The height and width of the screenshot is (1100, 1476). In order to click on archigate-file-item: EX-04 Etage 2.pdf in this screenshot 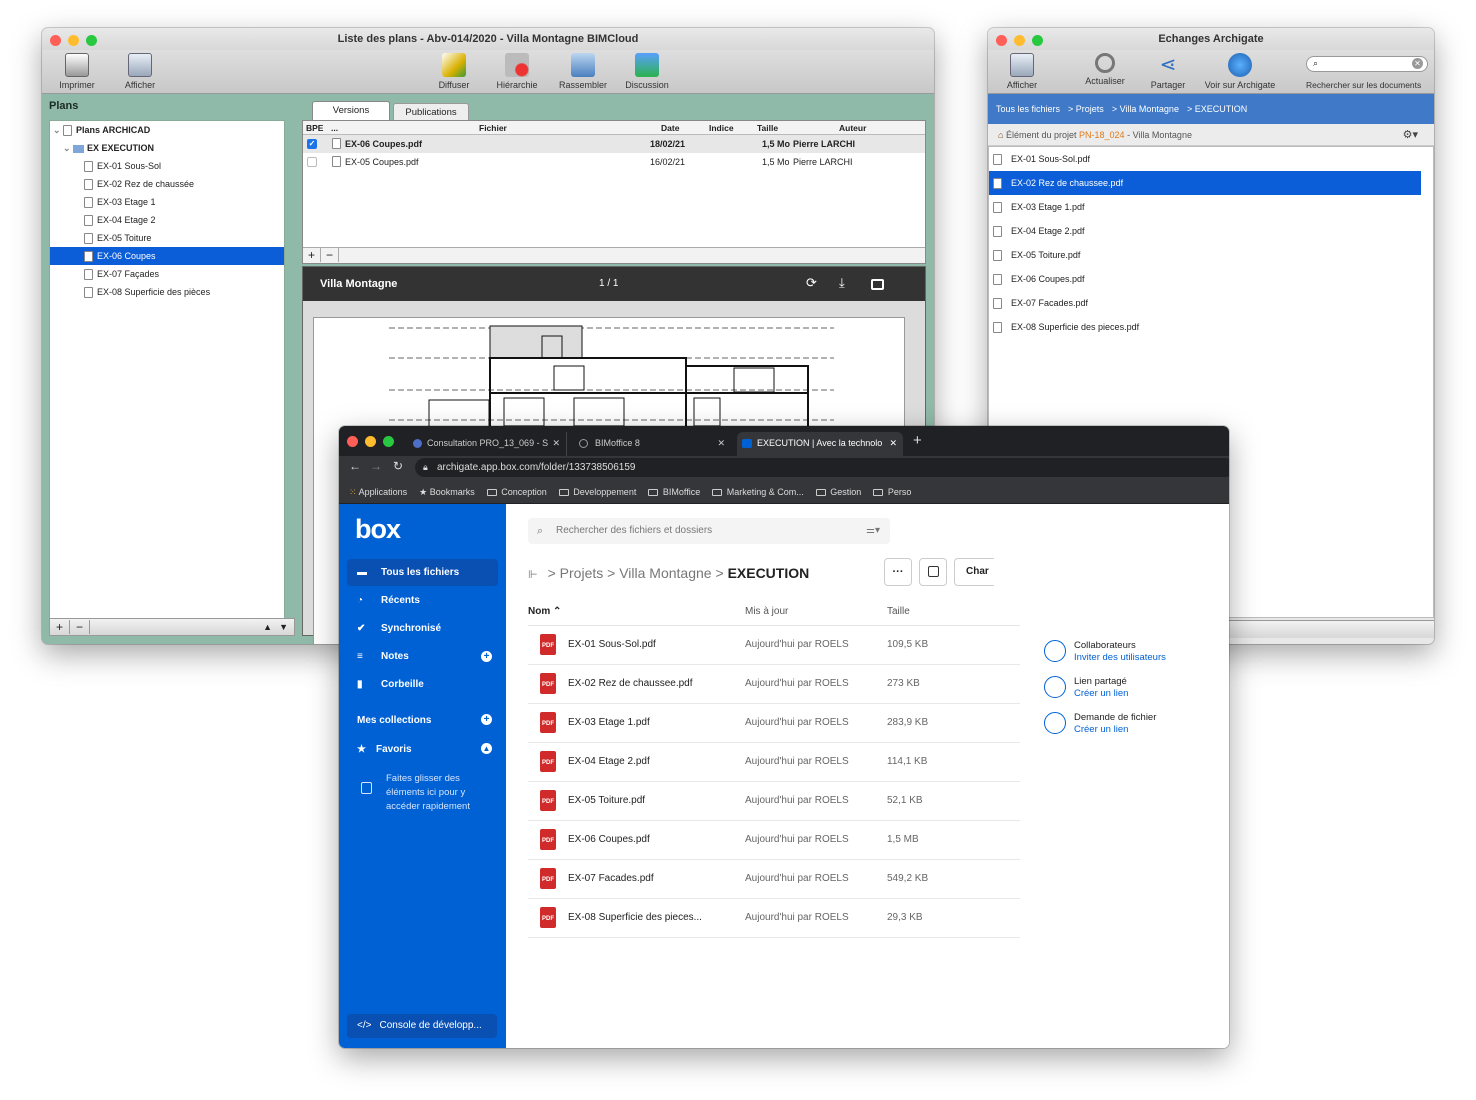, I will do `click(1205, 231)`.